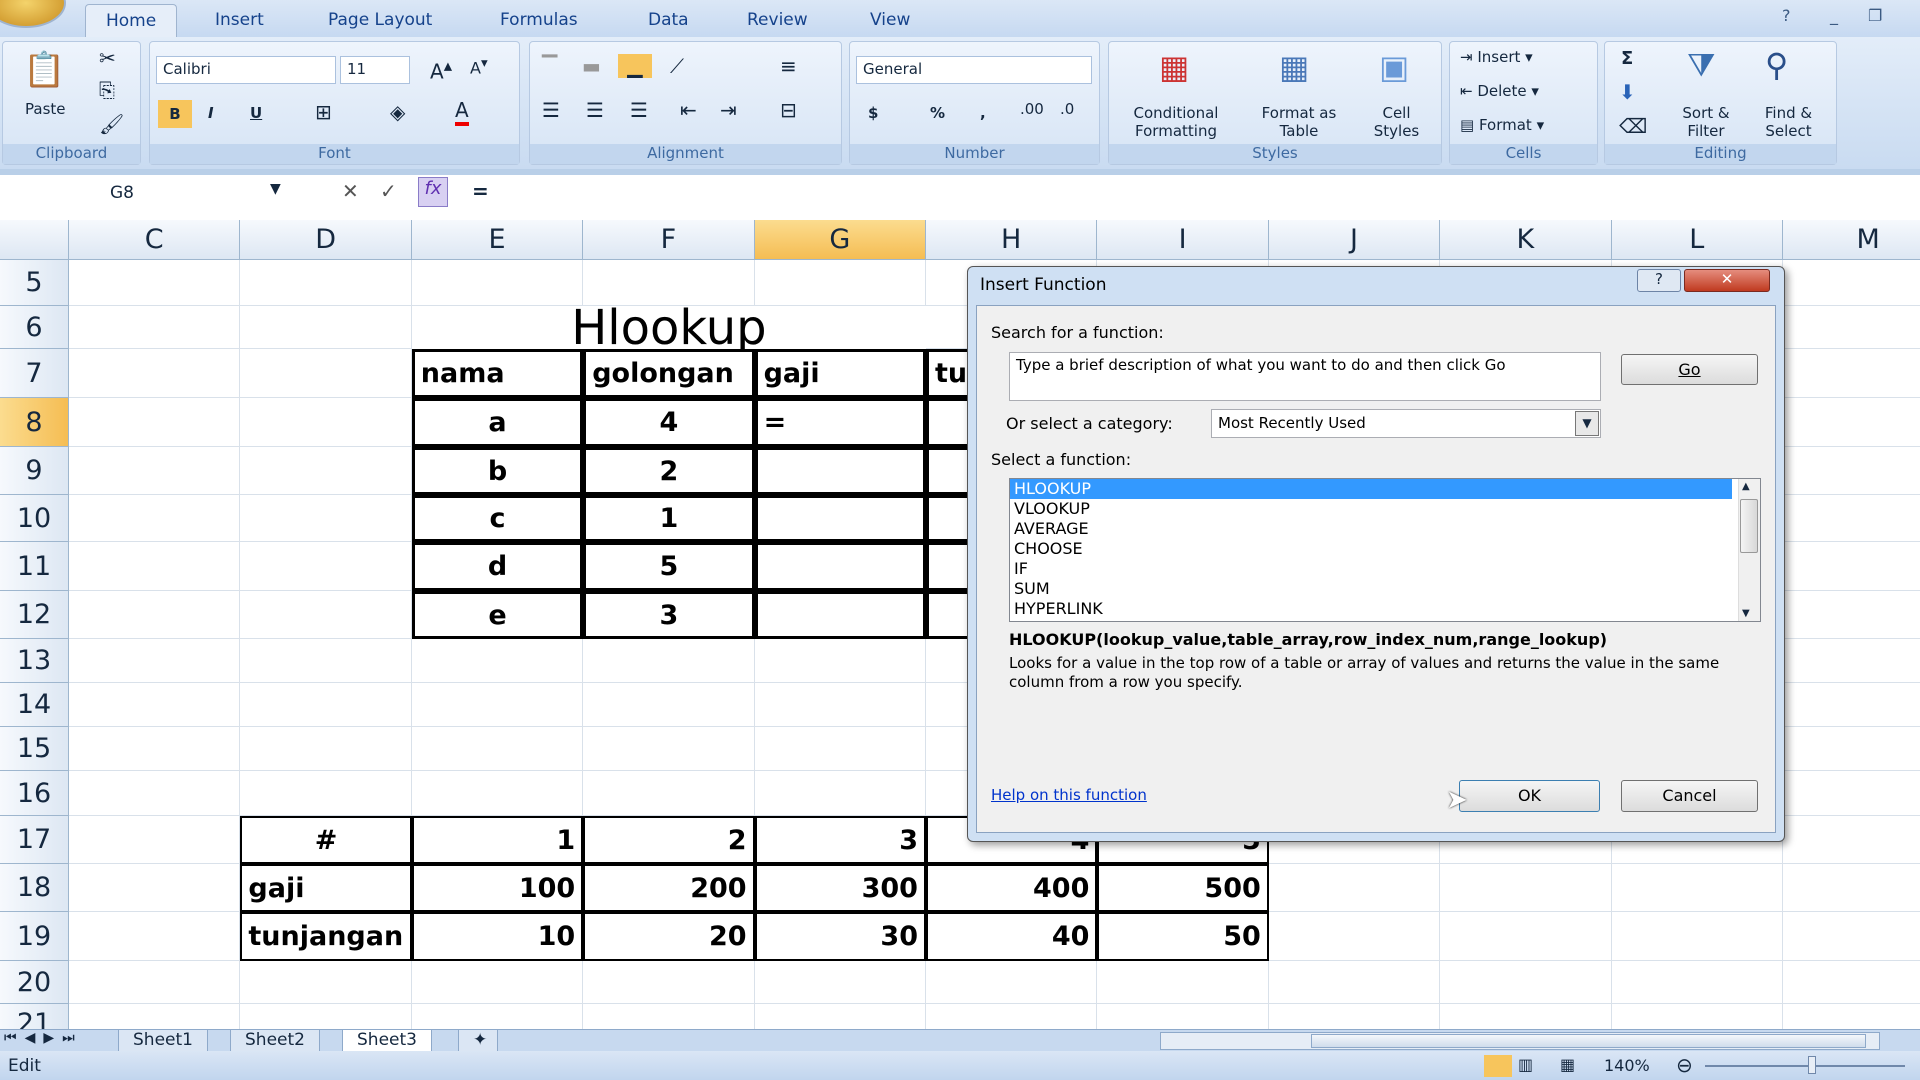 The image size is (1920, 1080). Describe the element at coordinates (497, 840) in the screenshot. I see `cell-E17: 1` at that location.